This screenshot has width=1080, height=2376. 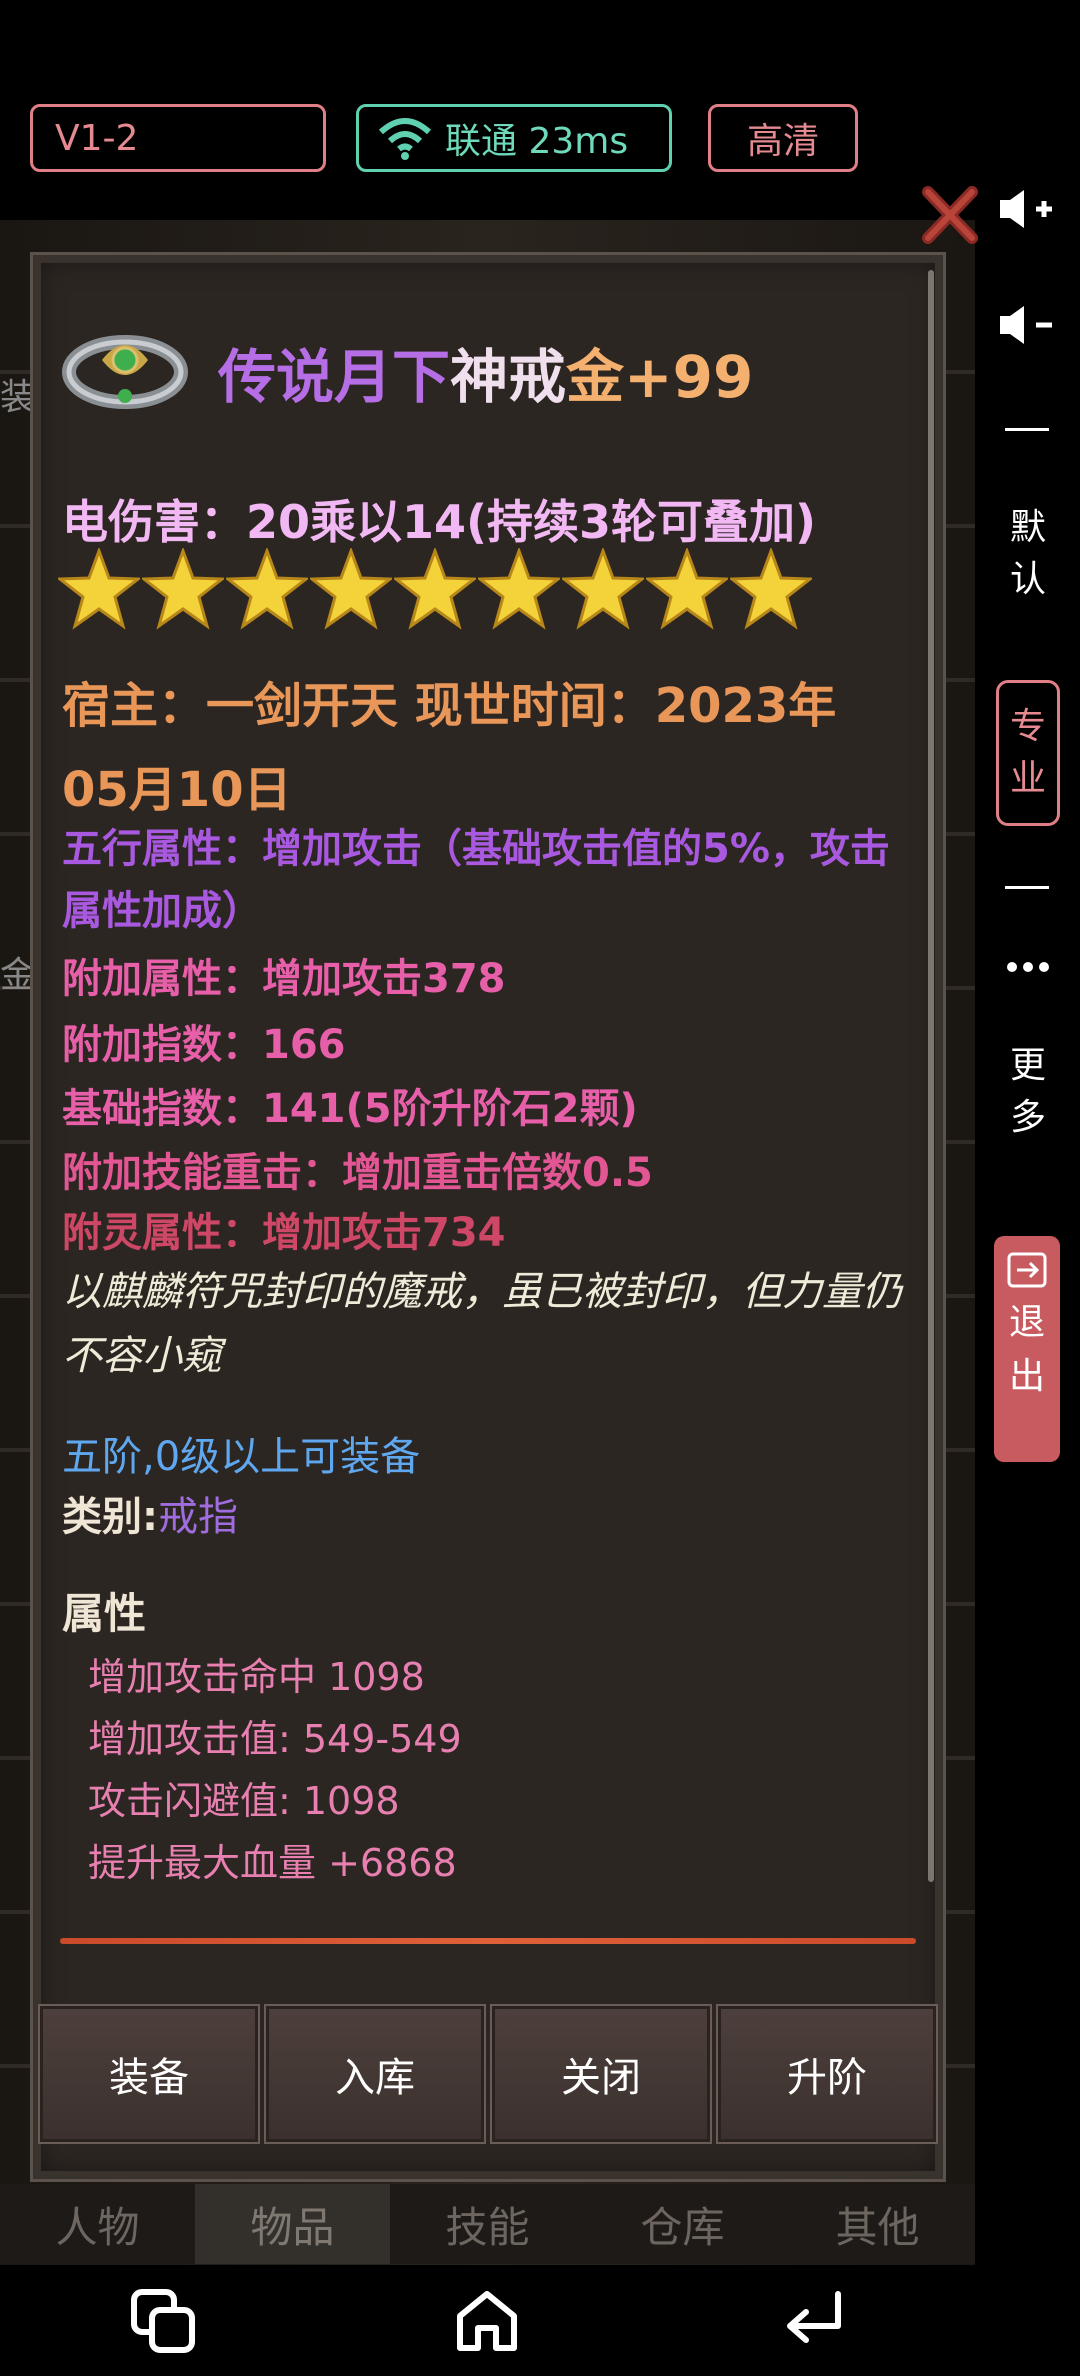 What do you see at coordinates (256, 1677) in the screenshot?
I see `property-line: 增加攻击命中 1098` at bounding box center [256, 1677].